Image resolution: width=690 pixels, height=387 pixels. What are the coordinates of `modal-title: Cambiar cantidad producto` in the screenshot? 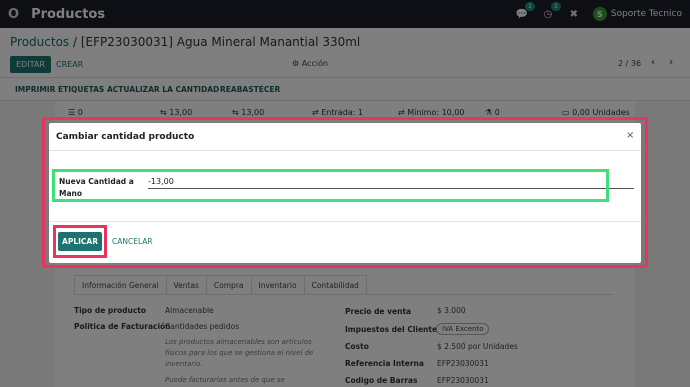 It's located at (125, 137).